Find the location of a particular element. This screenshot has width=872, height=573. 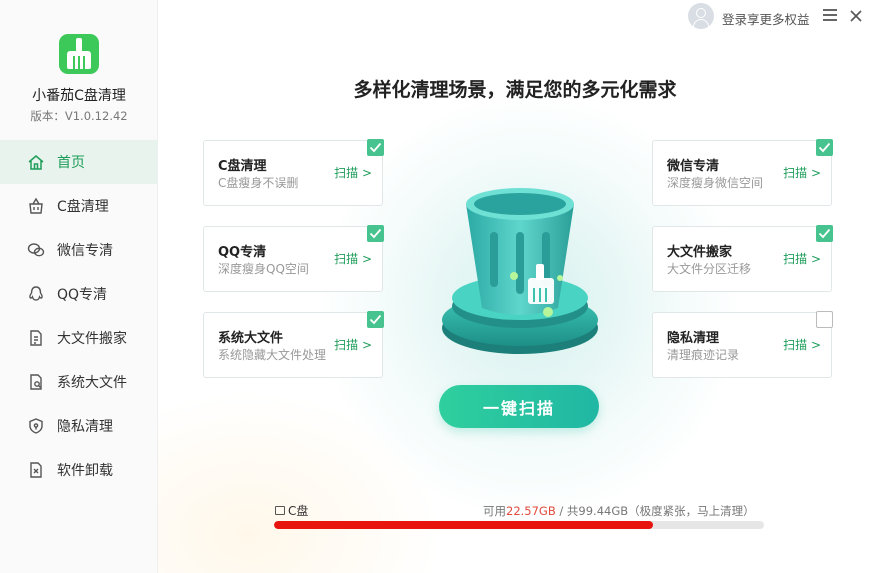

card-subtitle: 深度瘦身微信空间 is located at coordinates (715, 183).